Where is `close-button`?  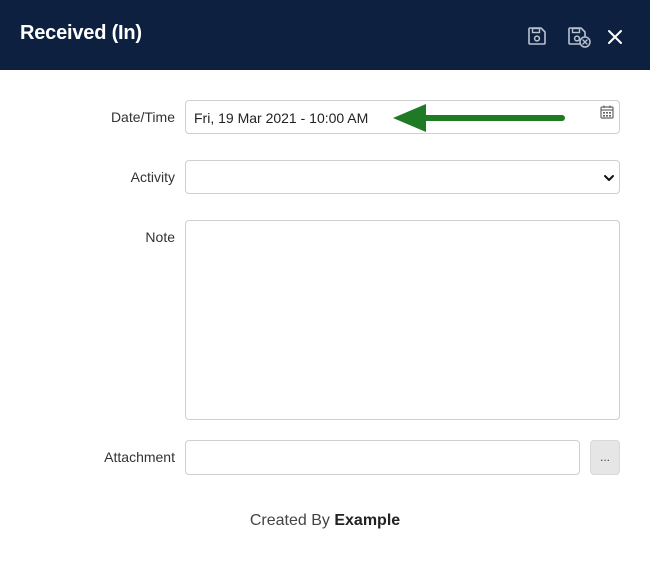 close-button is located at coordinates (615, 37).